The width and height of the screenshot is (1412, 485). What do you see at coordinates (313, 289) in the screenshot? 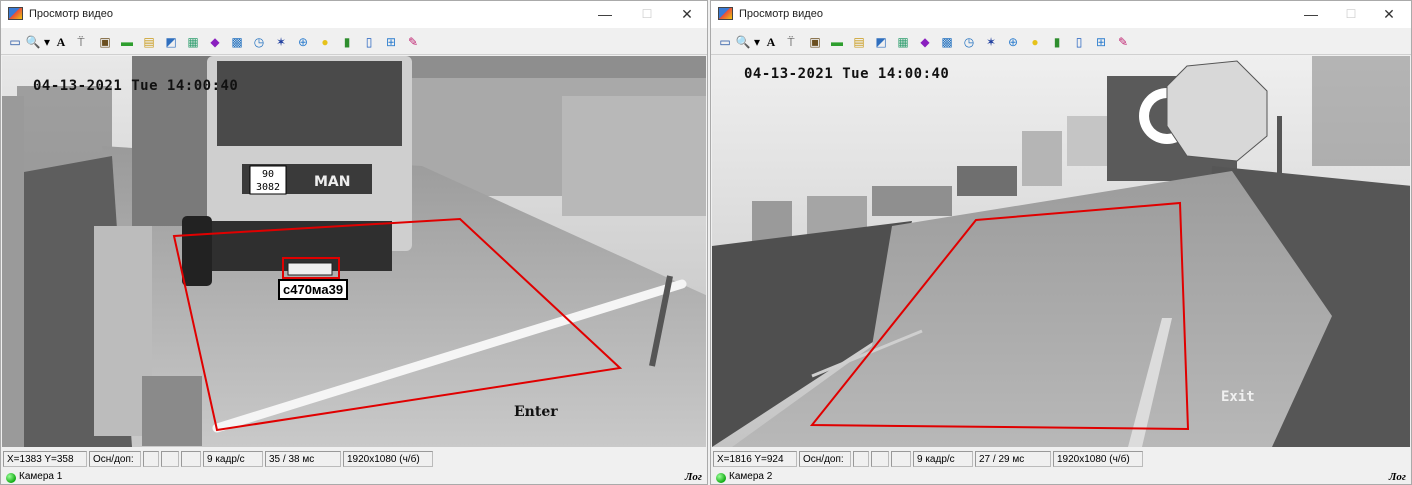
I see `plate-recognition-label: с470ма39` at bounding box center [313, 289].